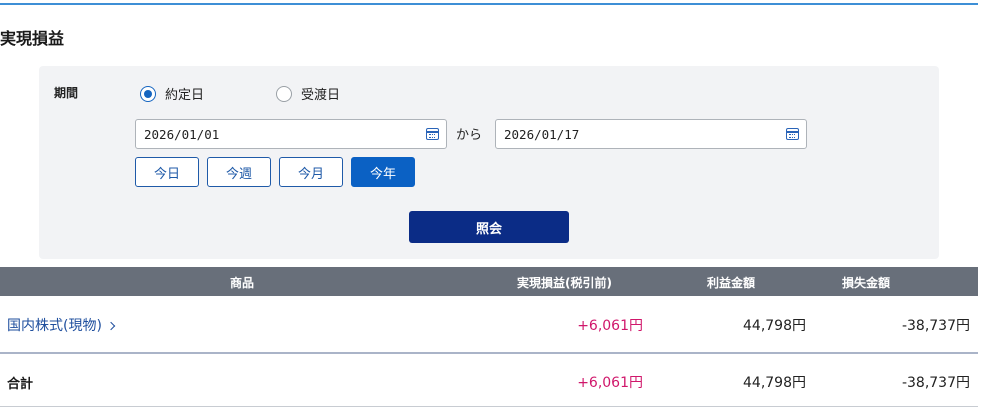  I want to click on loss-amount-value: -38,737円, so click(935, 326).